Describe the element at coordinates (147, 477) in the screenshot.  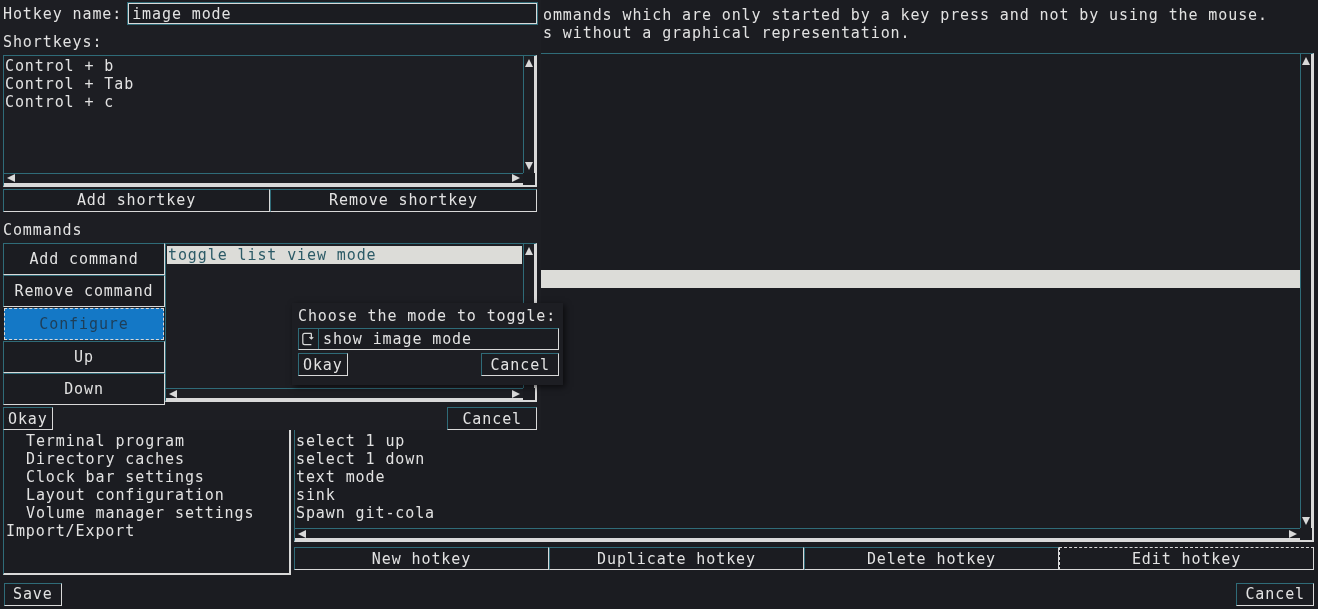
I see `sidebar-item: Clock bar settings` at that location.